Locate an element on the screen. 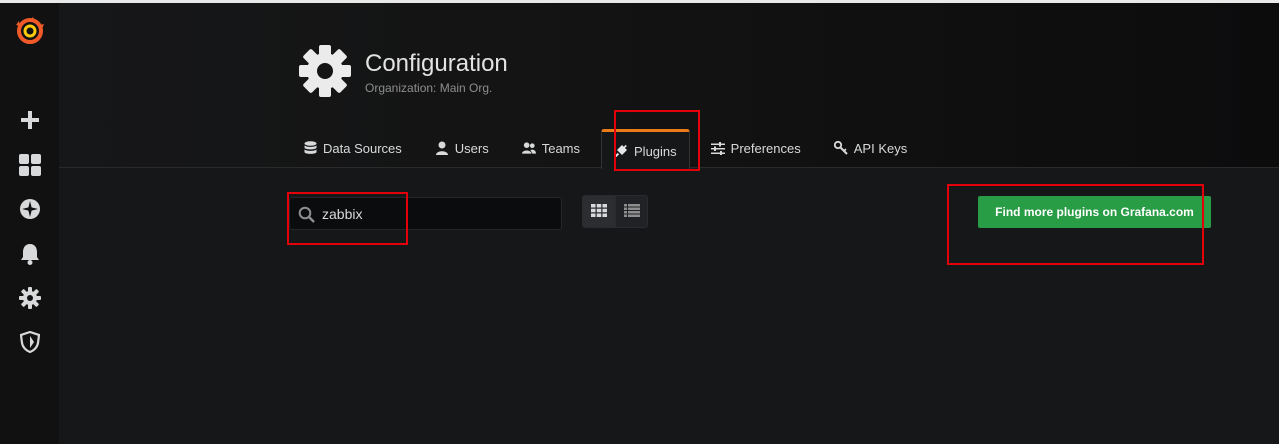  tab-preferences: Preferences is located at coordinates (756, 148).